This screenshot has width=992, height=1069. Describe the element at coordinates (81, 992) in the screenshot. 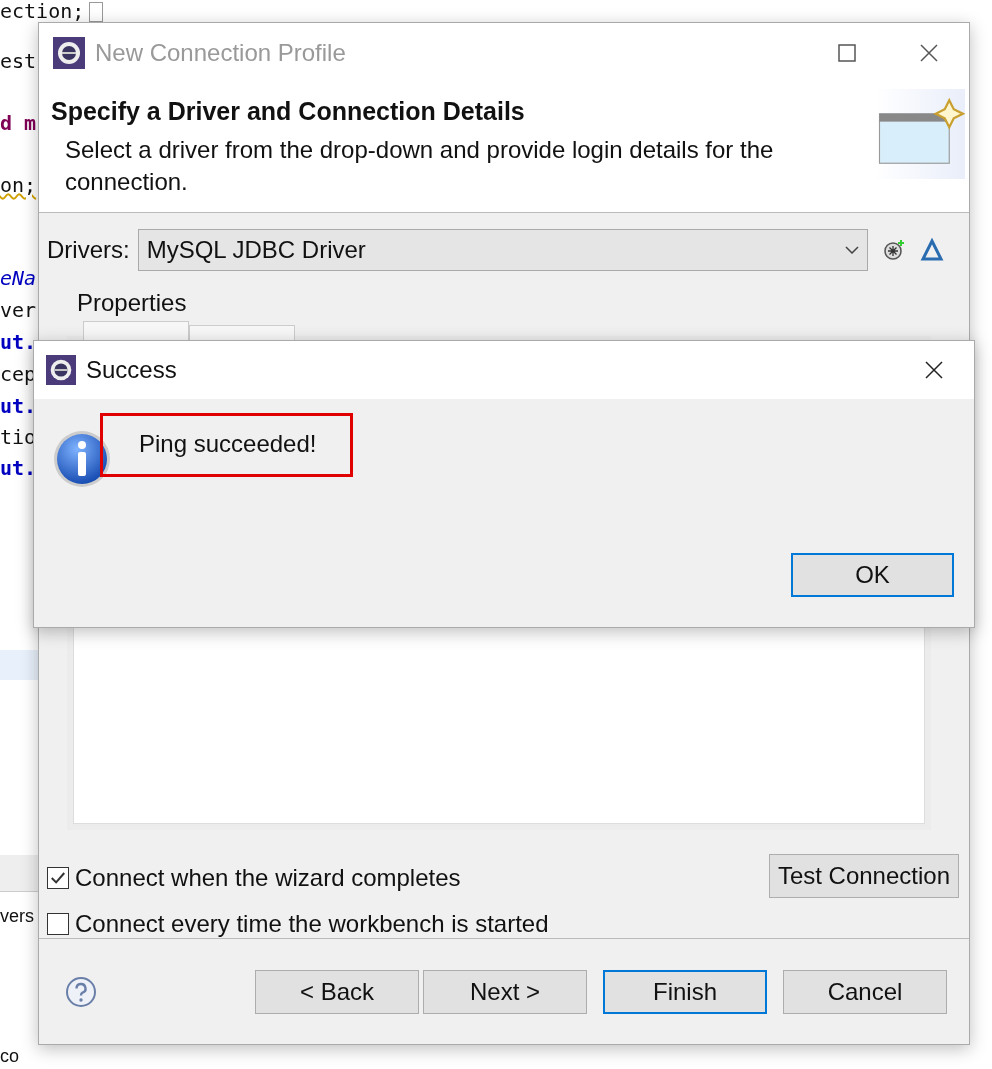

I see `help-icon` at that location.